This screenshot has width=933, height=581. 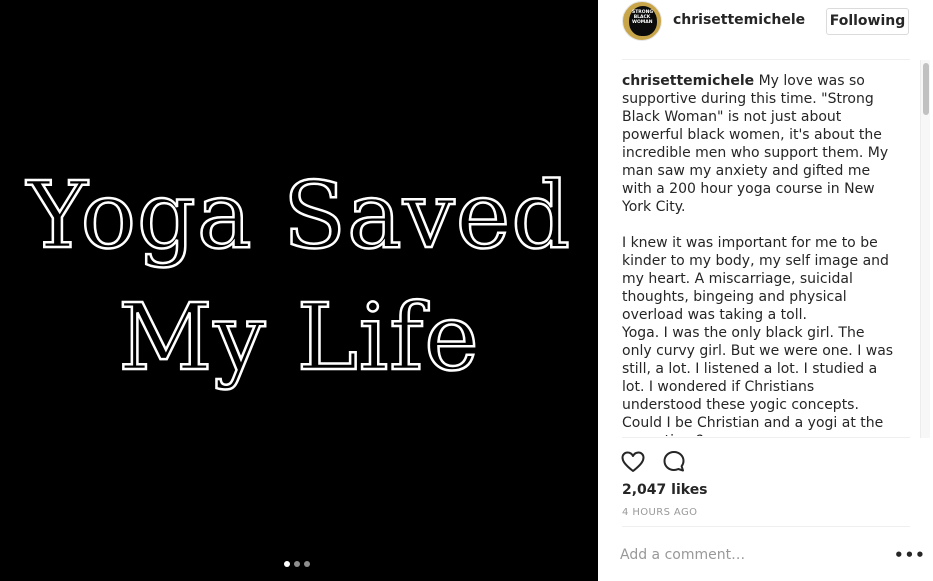 What do you see at coordinates (299, 215) in the screenshot?
I see `media-title-line-1: Yoga Saved` at bounding box center [299, 215].